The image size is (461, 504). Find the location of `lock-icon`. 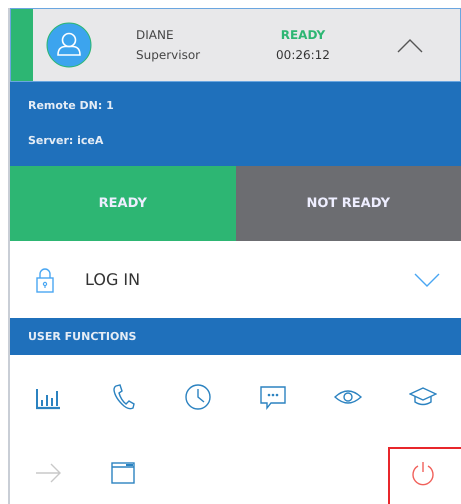

lock-icon is located at coordinates (45, 279).